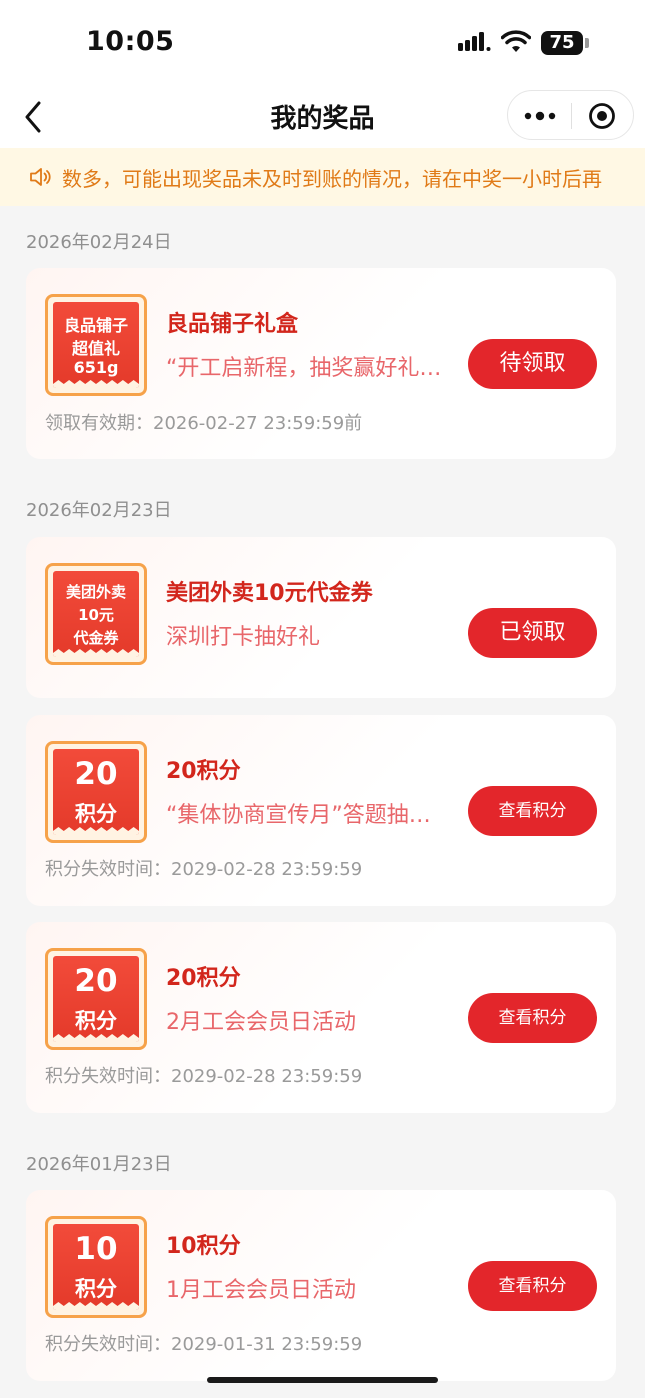 The image size is (645, 1398). What do you see at coordinates (95, 592) in the screenshot?
I see `prize-icon-text: 美团外卖` at bounding box center [95, 592].